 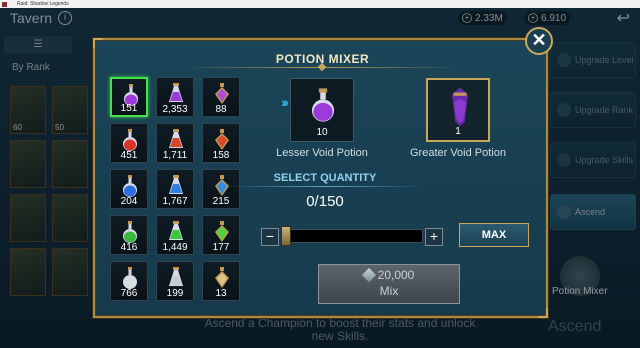 I want to click on target-potion-name: Greater Void Potion, so click(x=457, y=153).